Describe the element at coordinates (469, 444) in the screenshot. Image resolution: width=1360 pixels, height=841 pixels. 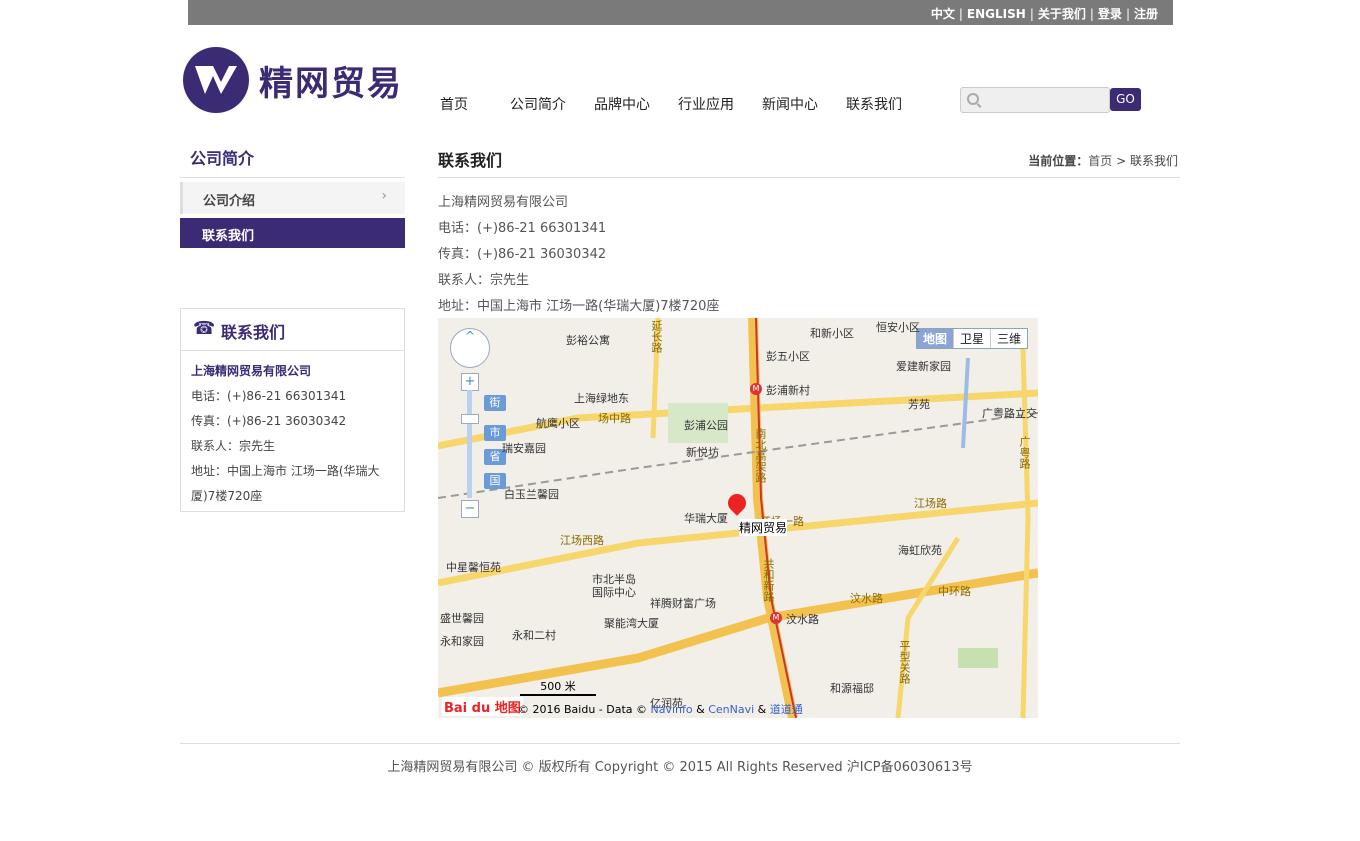
I see `zoom-slider` at that location.